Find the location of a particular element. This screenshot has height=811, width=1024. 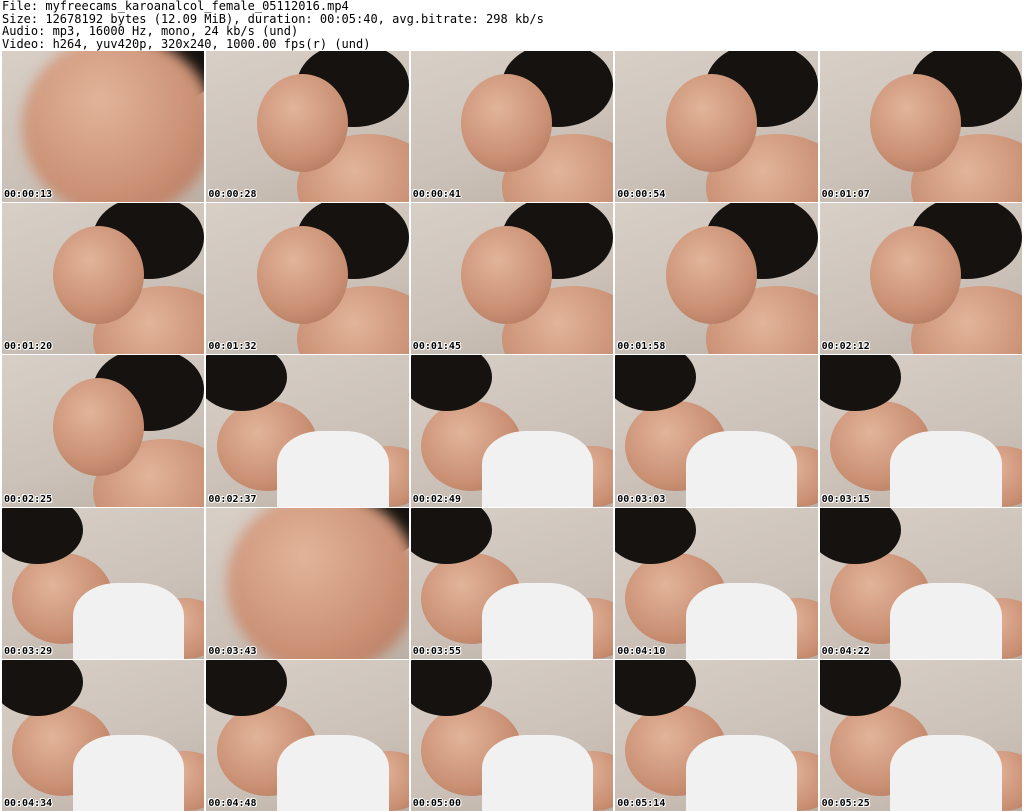

thumbnail-timestamp: 00:01:32 is located at coordinates (232, 347).